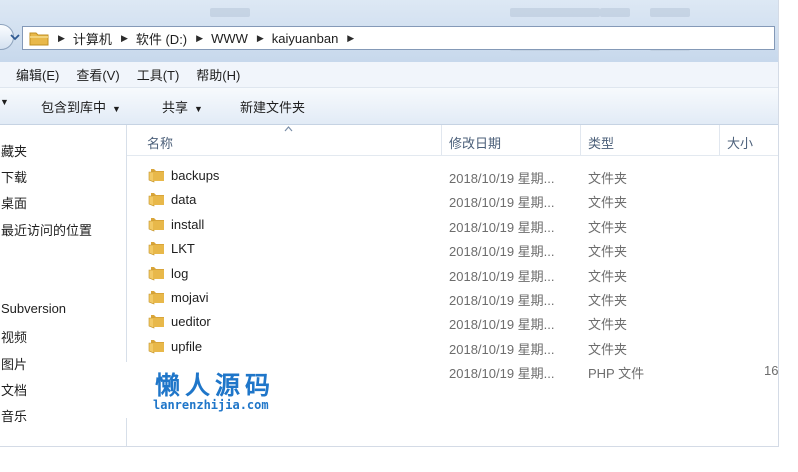 The width and height of the screenshot is (798, 472). What do you see at coordinates (475, 142) in the screenshot?
I see `column-date-modified: 修改日期` at bounding box center [475, 142].